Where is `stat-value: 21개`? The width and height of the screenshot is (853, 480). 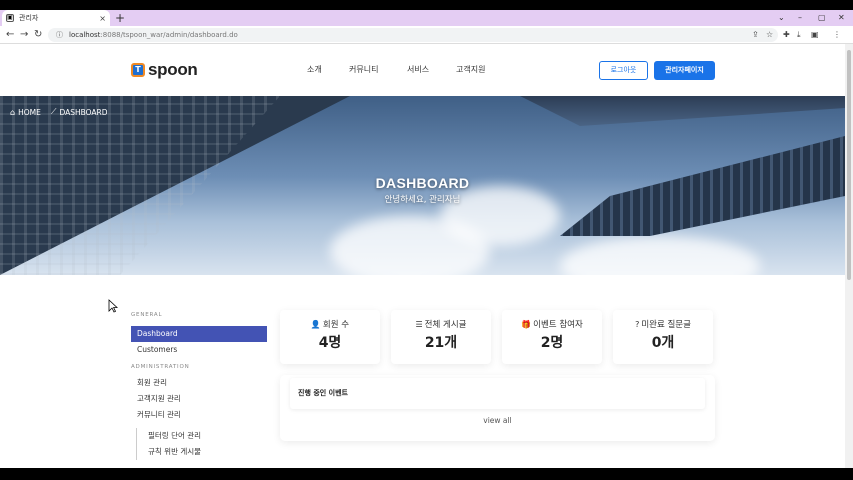 stat-value: 21개 is located at coordinates (441, 343).